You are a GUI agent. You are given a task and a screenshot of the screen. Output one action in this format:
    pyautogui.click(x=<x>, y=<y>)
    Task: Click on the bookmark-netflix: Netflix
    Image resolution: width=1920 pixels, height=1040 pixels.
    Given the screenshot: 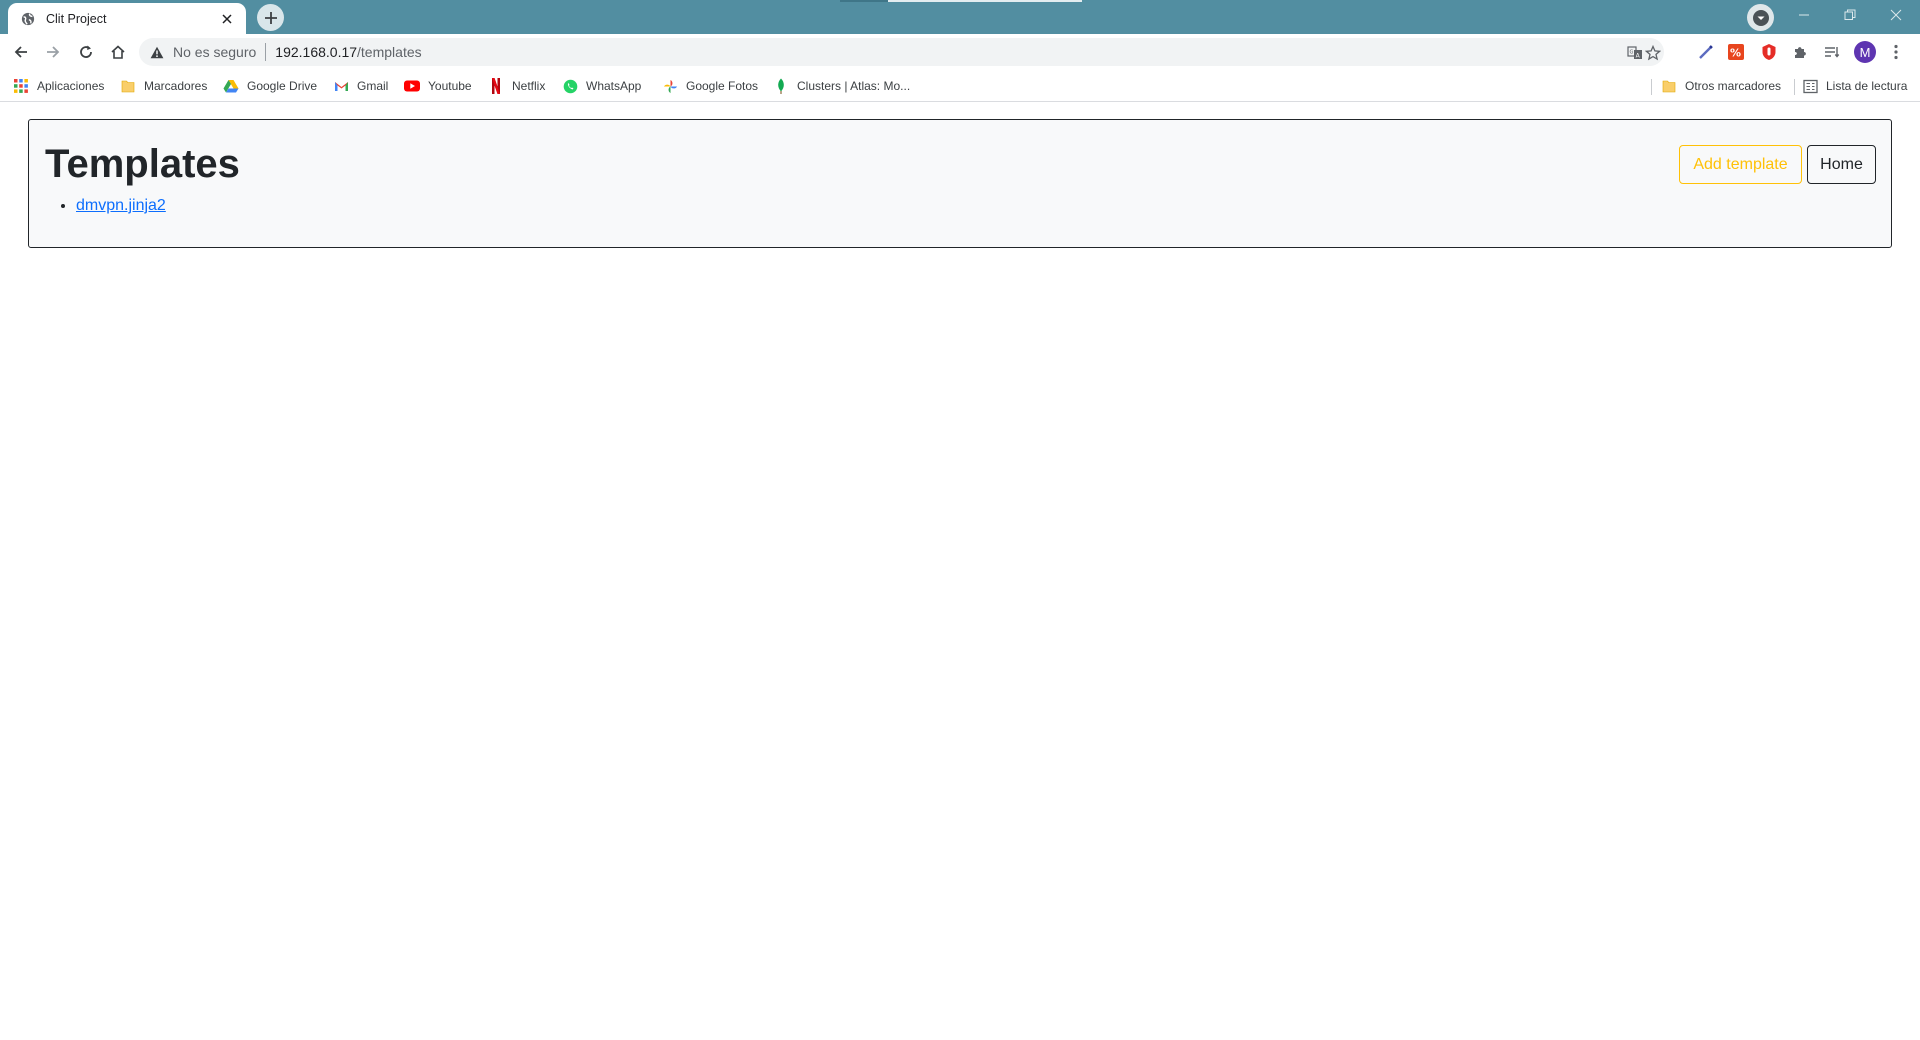 What is the action you would take?
    pyautogui.click(x=516, y=86)
    